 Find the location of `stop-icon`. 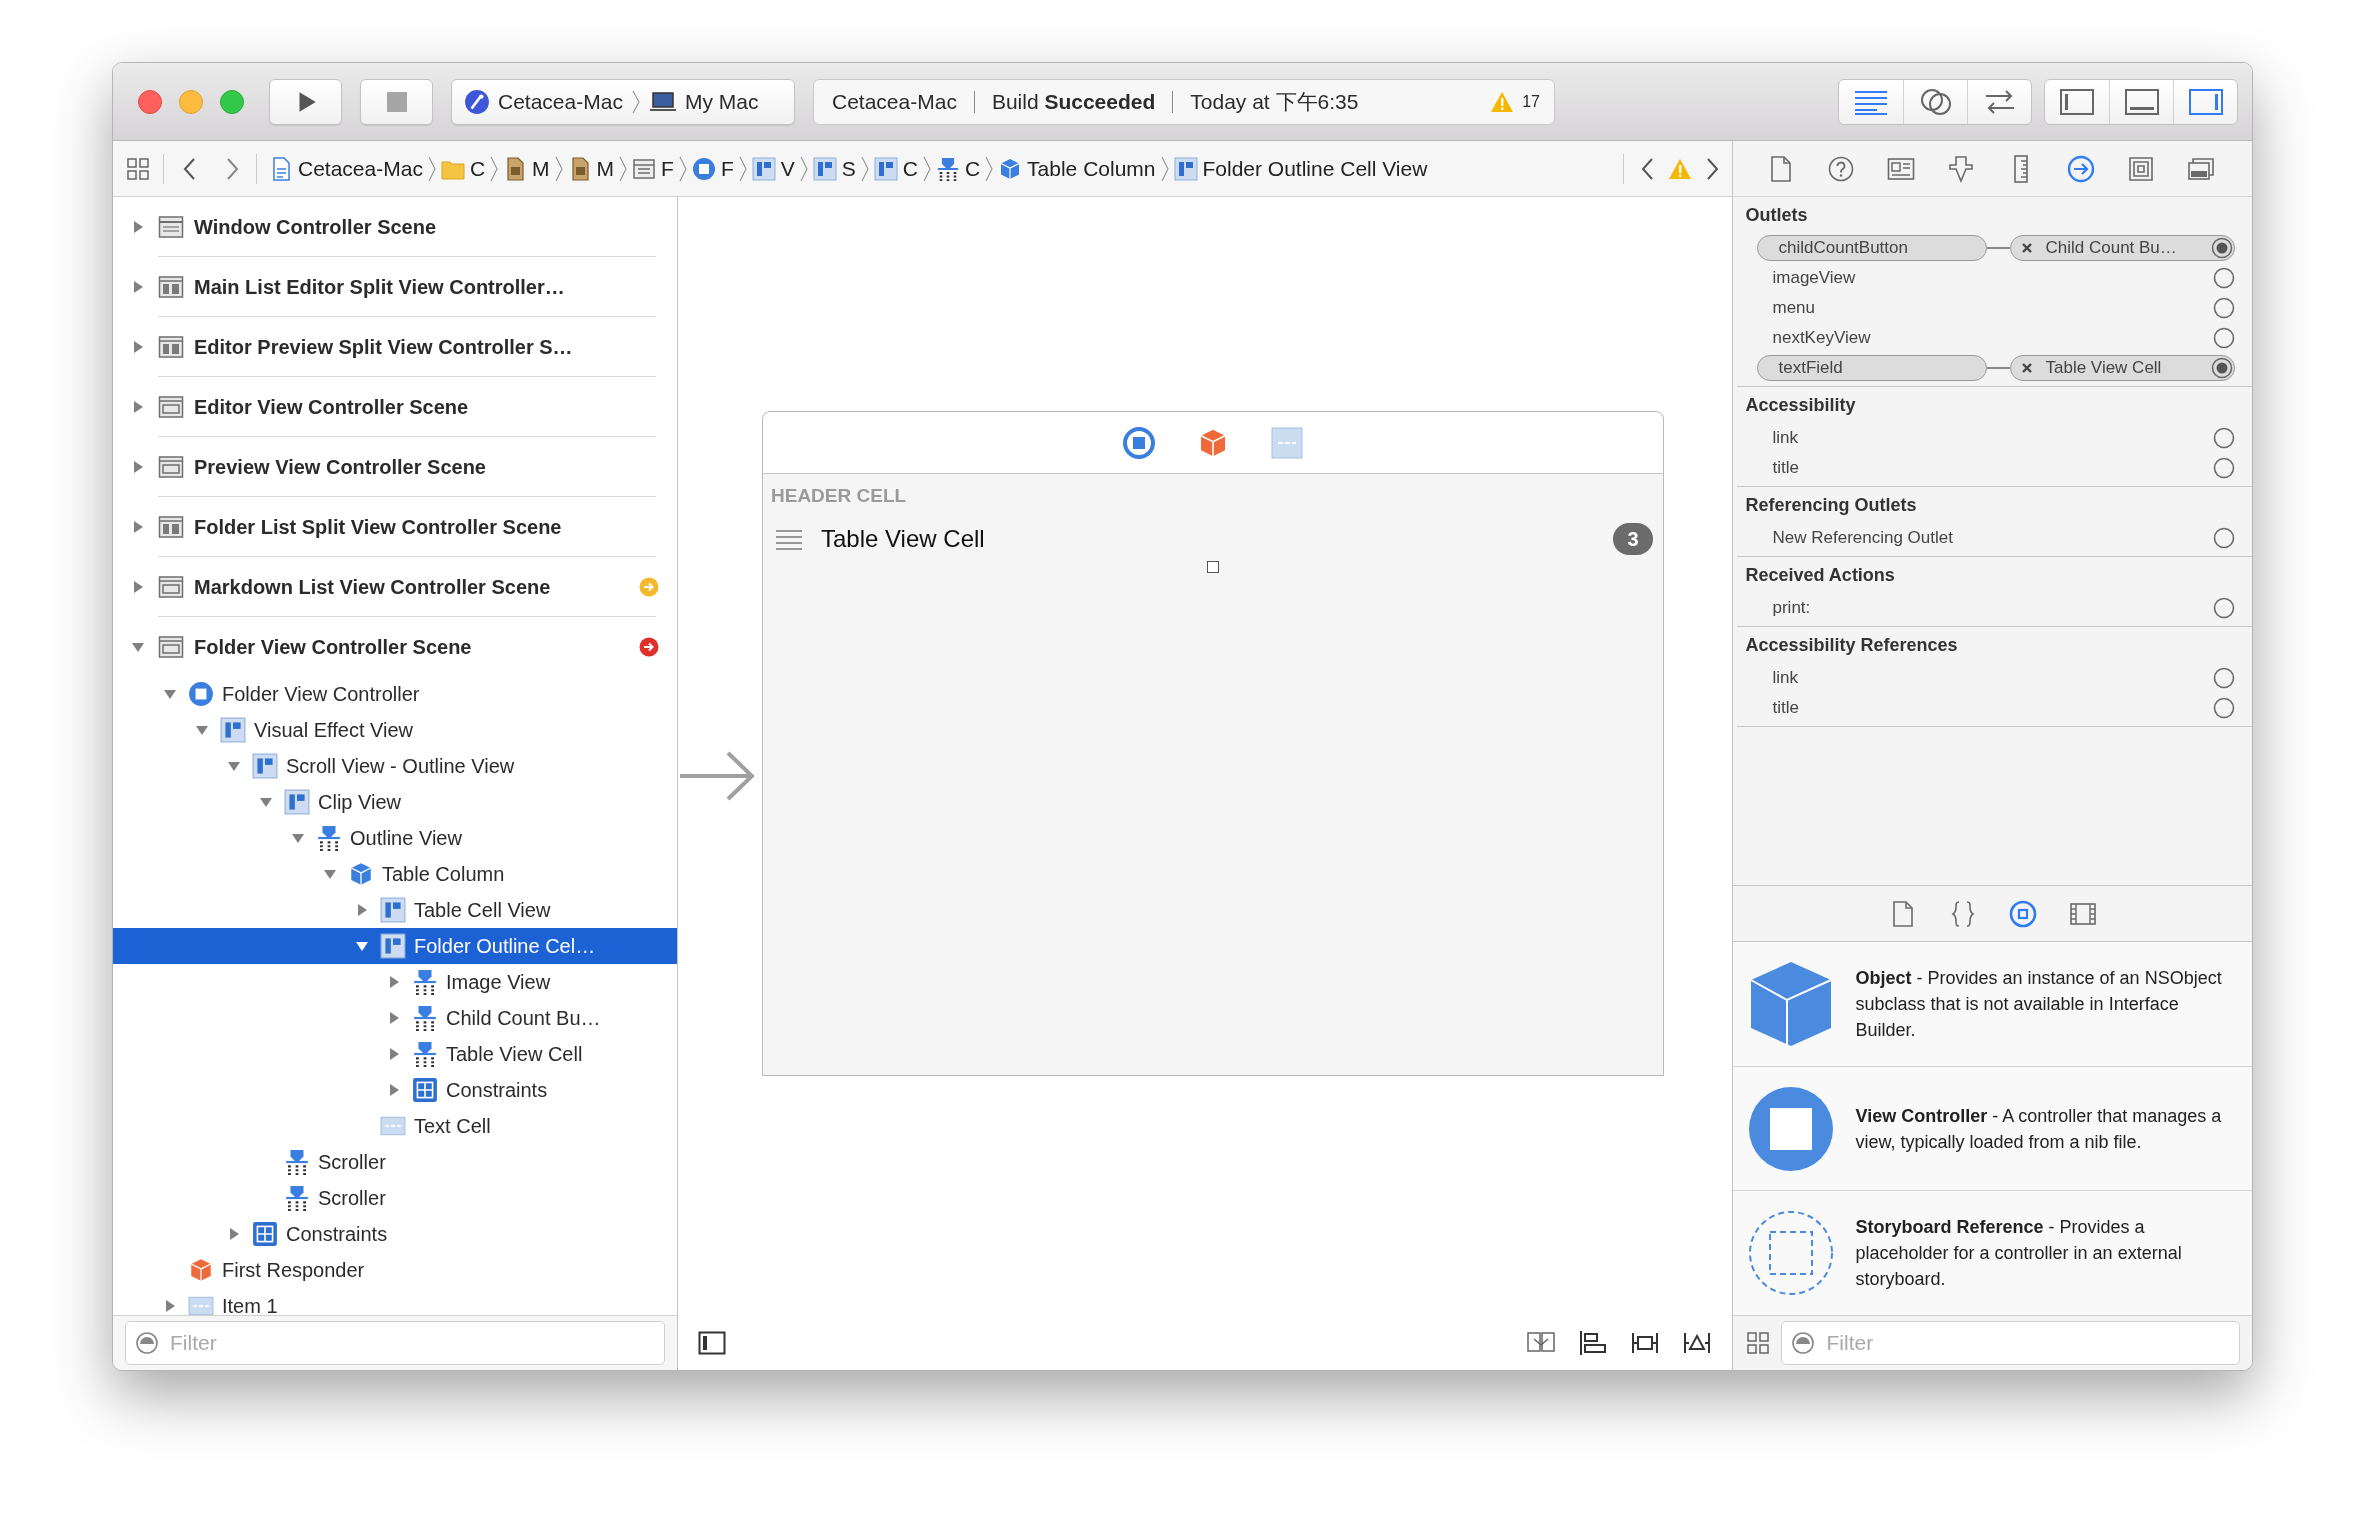

stop-icon is located at coordinates (396, 101).